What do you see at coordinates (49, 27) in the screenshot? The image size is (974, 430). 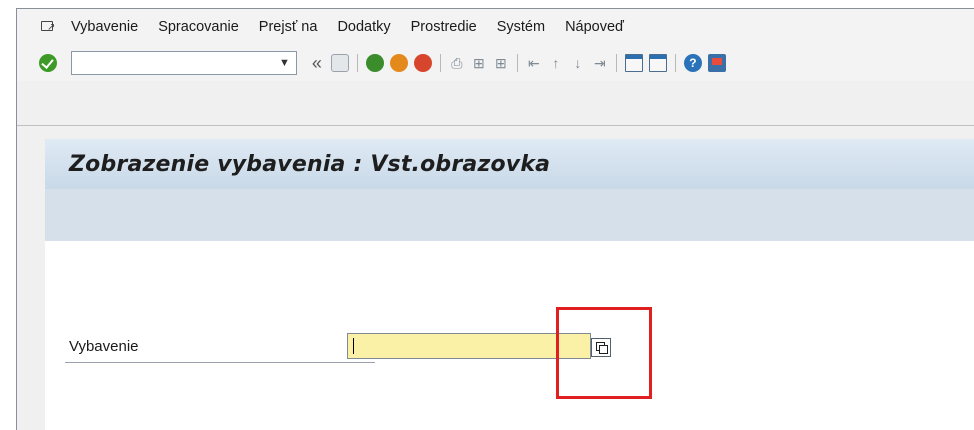 I see `system-menu-icon: ↗` at bounding box center [49, 27].